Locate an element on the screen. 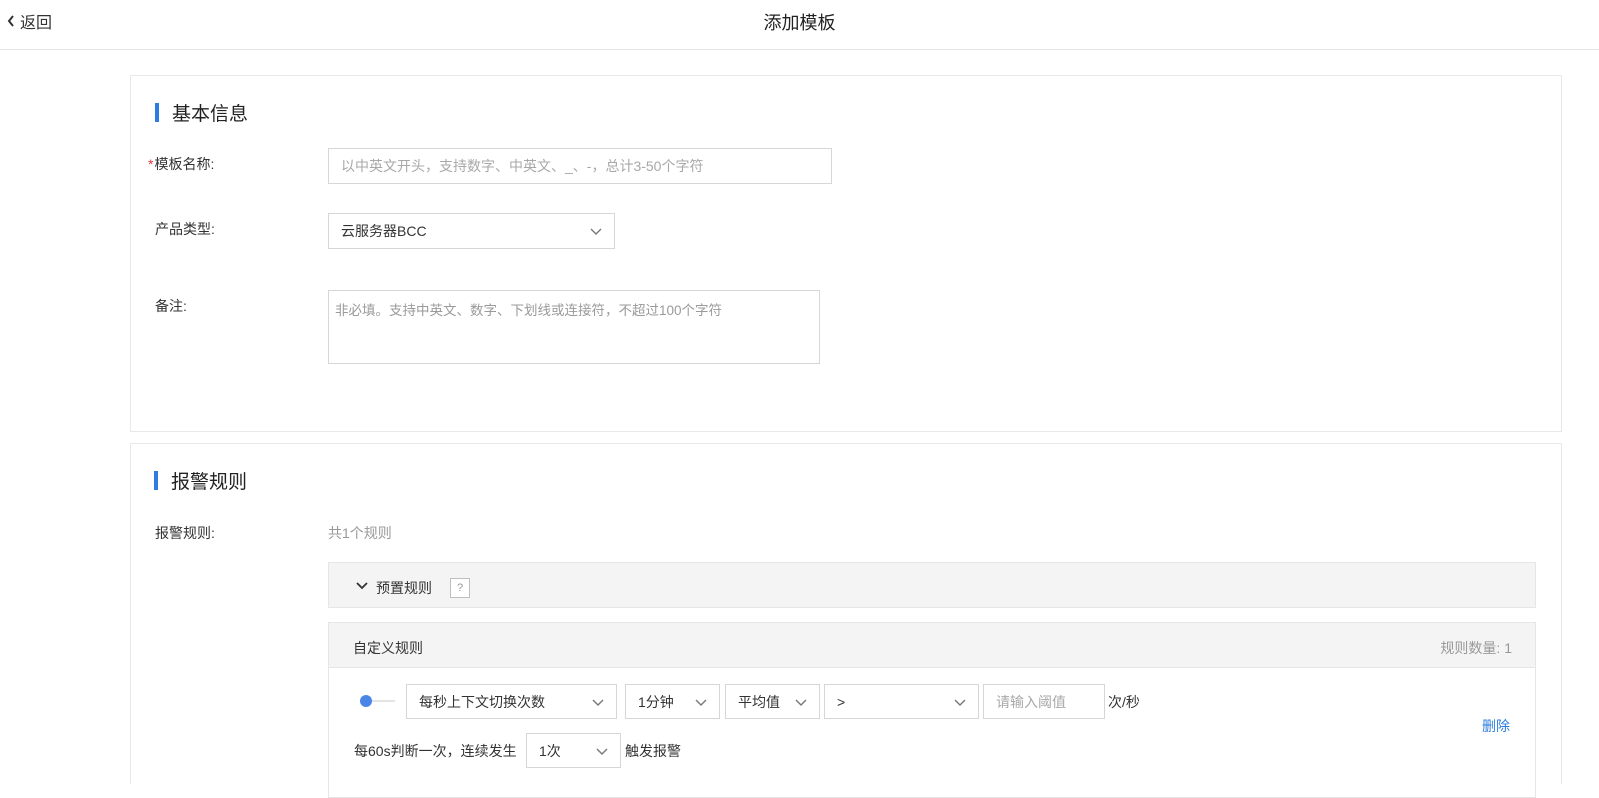 The width and height of the screenshot is (1599, 798). basic-info-title: 基本信息 is located at coordinates (201, 112).